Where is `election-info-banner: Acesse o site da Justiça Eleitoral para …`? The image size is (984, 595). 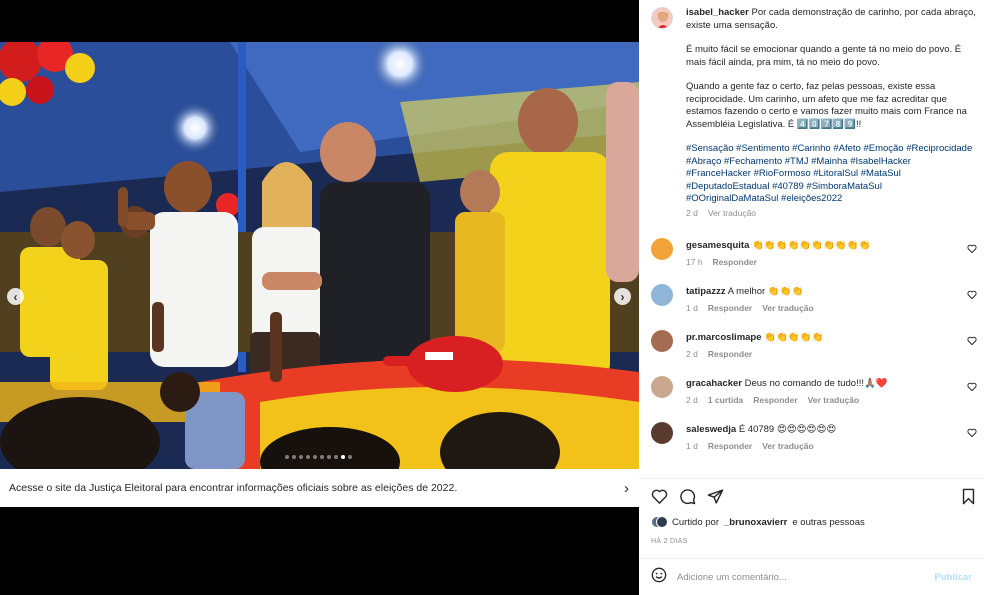 election-info-banner: Acesse o site da Justiça Eleitoral para … is located at coordinates (319, 488).